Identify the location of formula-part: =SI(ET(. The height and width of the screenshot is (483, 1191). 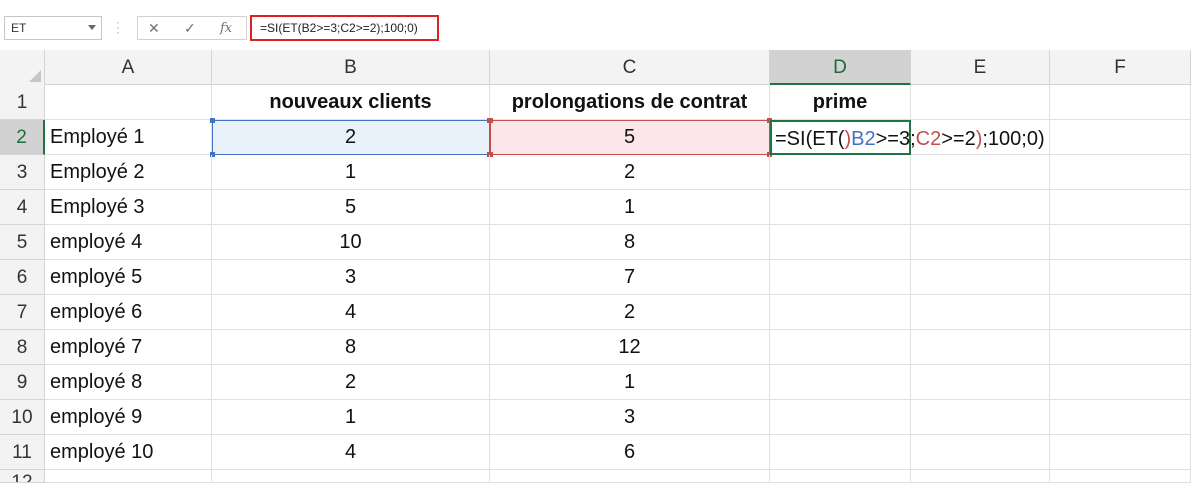
(810, 139).